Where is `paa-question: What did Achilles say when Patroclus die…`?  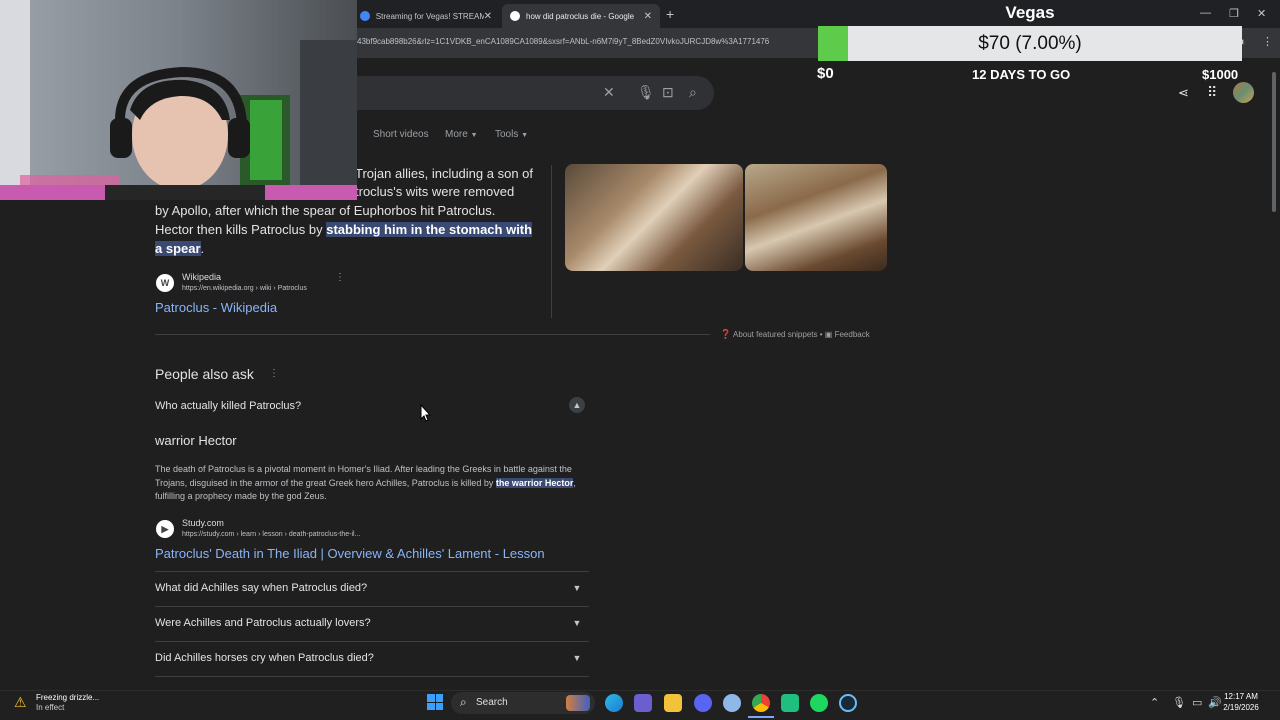 paa-question: What did Achilles say when Patroclus die… is located at coordinates (261, 588).